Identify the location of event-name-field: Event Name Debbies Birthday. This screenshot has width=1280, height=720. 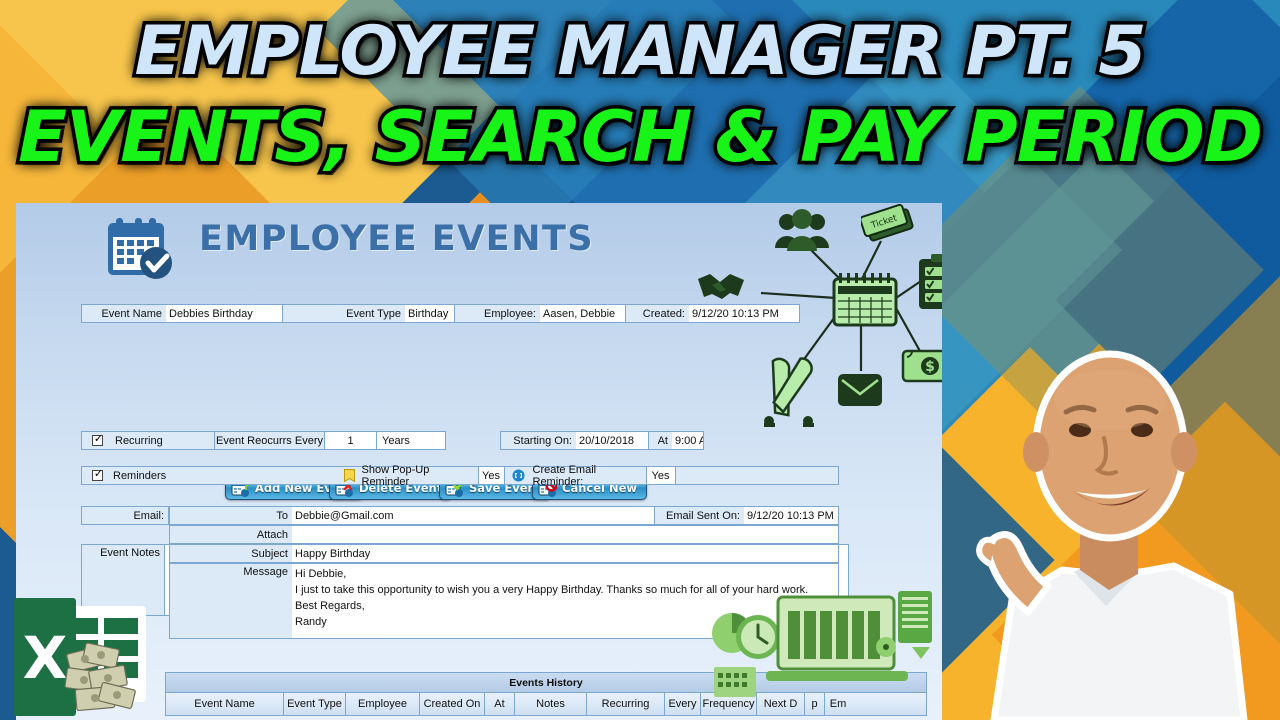
(183, 313).